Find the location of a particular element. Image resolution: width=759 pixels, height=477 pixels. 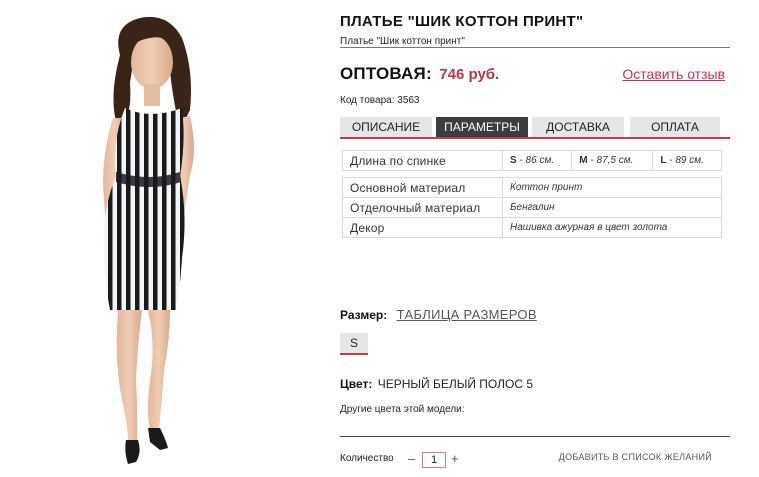

quantity-decrease-button: – is located at coordinates (411, 458).